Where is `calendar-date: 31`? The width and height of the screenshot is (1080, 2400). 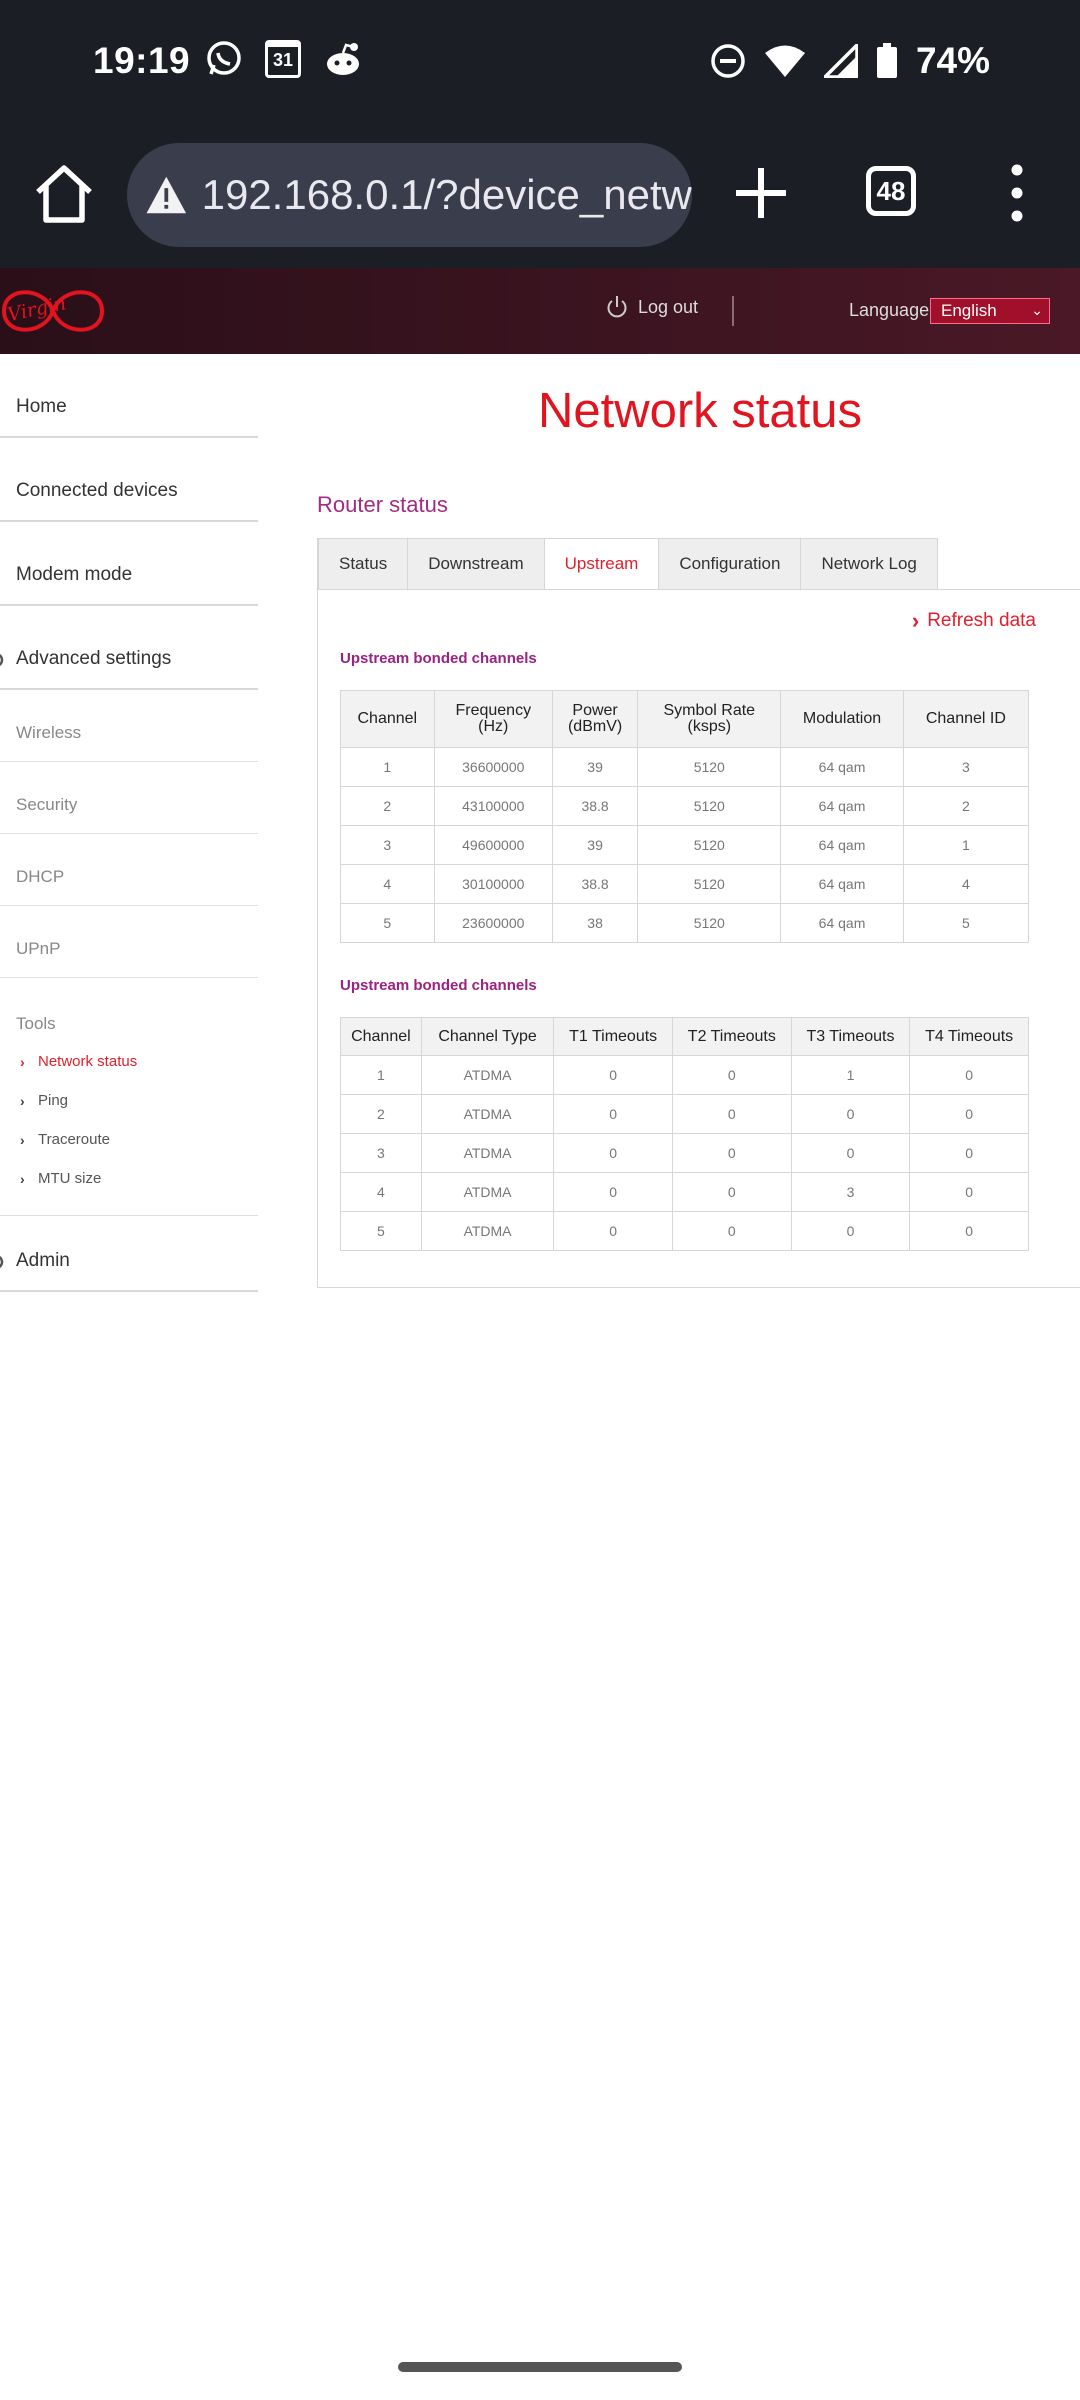
calendar-date: 31 is located at coordinates (283, 60).